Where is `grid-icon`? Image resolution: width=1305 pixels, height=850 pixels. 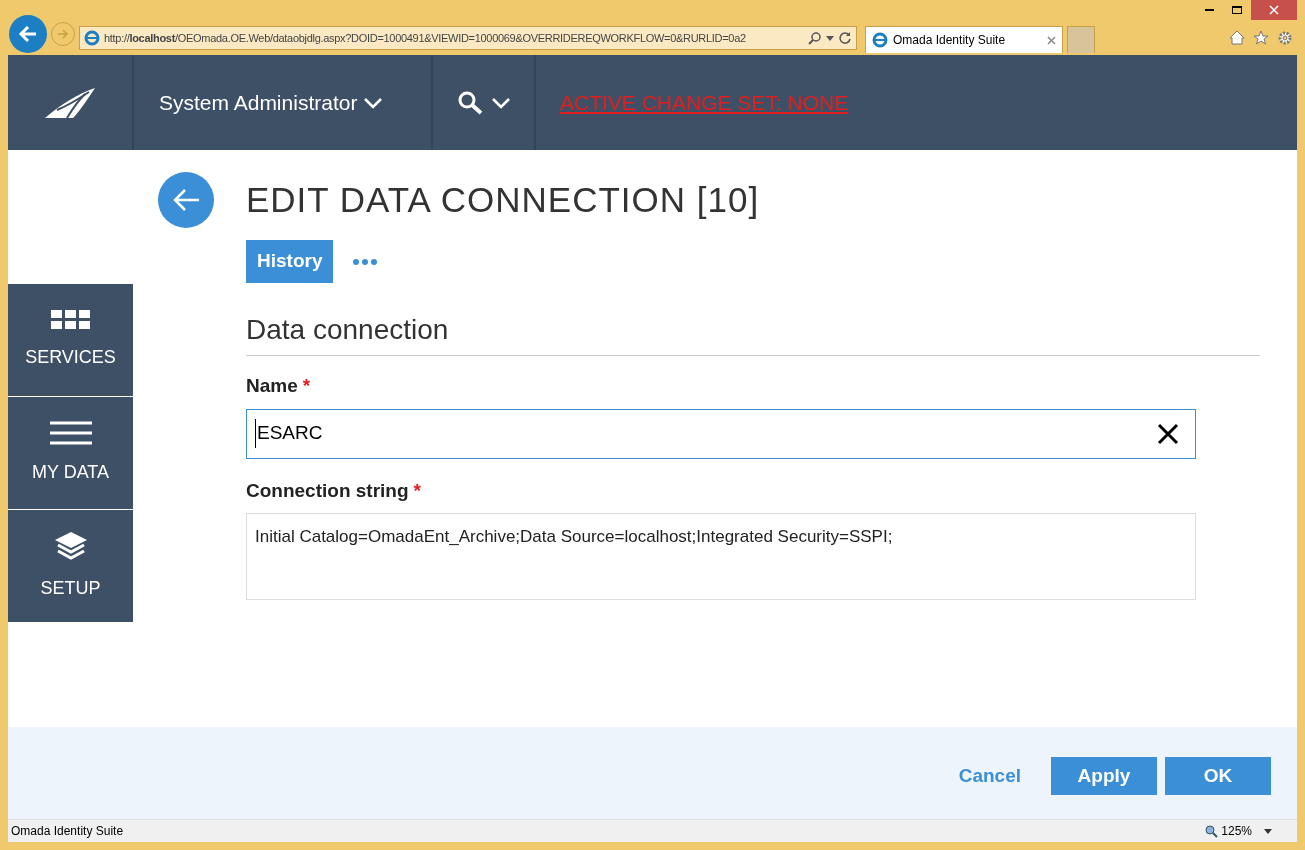 grid-icon is located at coordinates (70, 319).